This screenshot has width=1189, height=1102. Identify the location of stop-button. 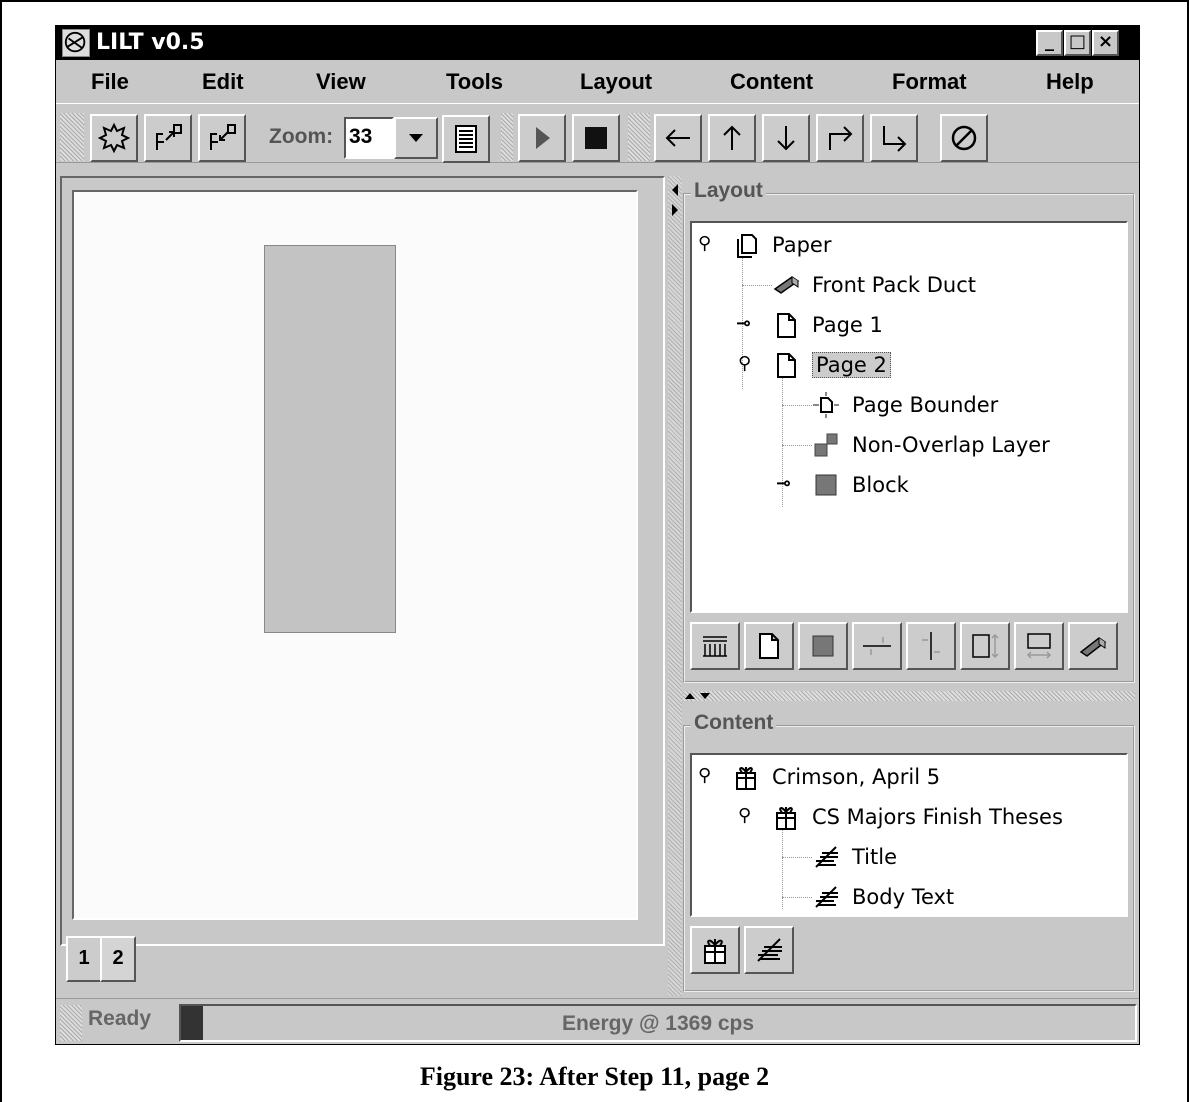
(596, 138).